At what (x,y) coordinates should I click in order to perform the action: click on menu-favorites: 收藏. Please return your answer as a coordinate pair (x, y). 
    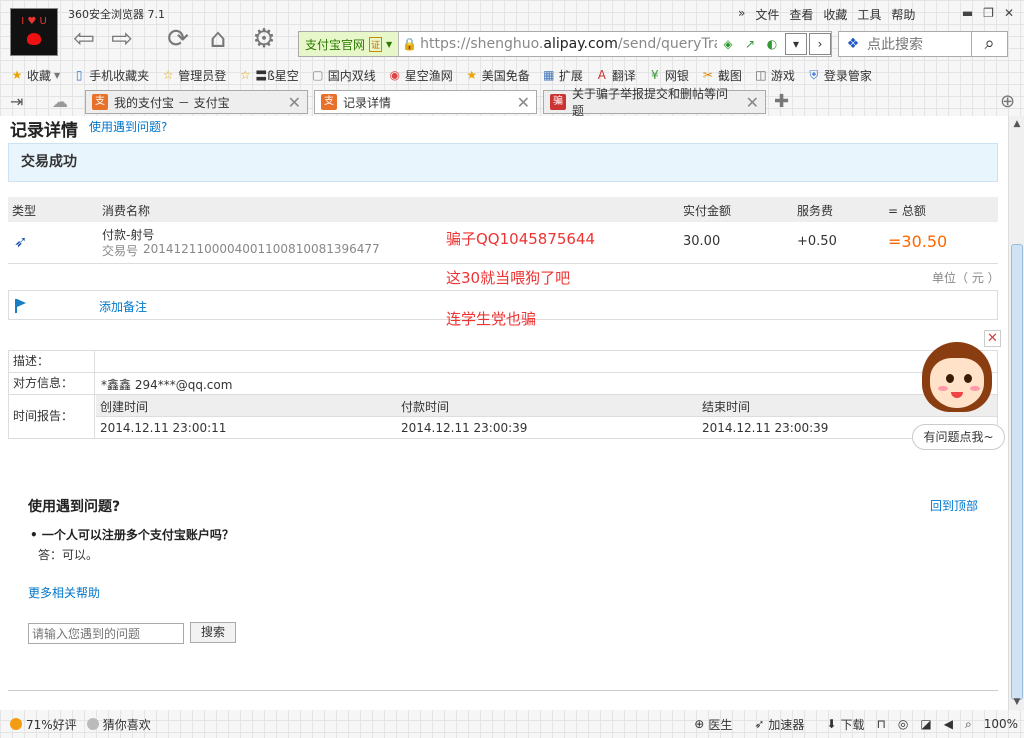
    Looking at the image, I should click on (835, 14).